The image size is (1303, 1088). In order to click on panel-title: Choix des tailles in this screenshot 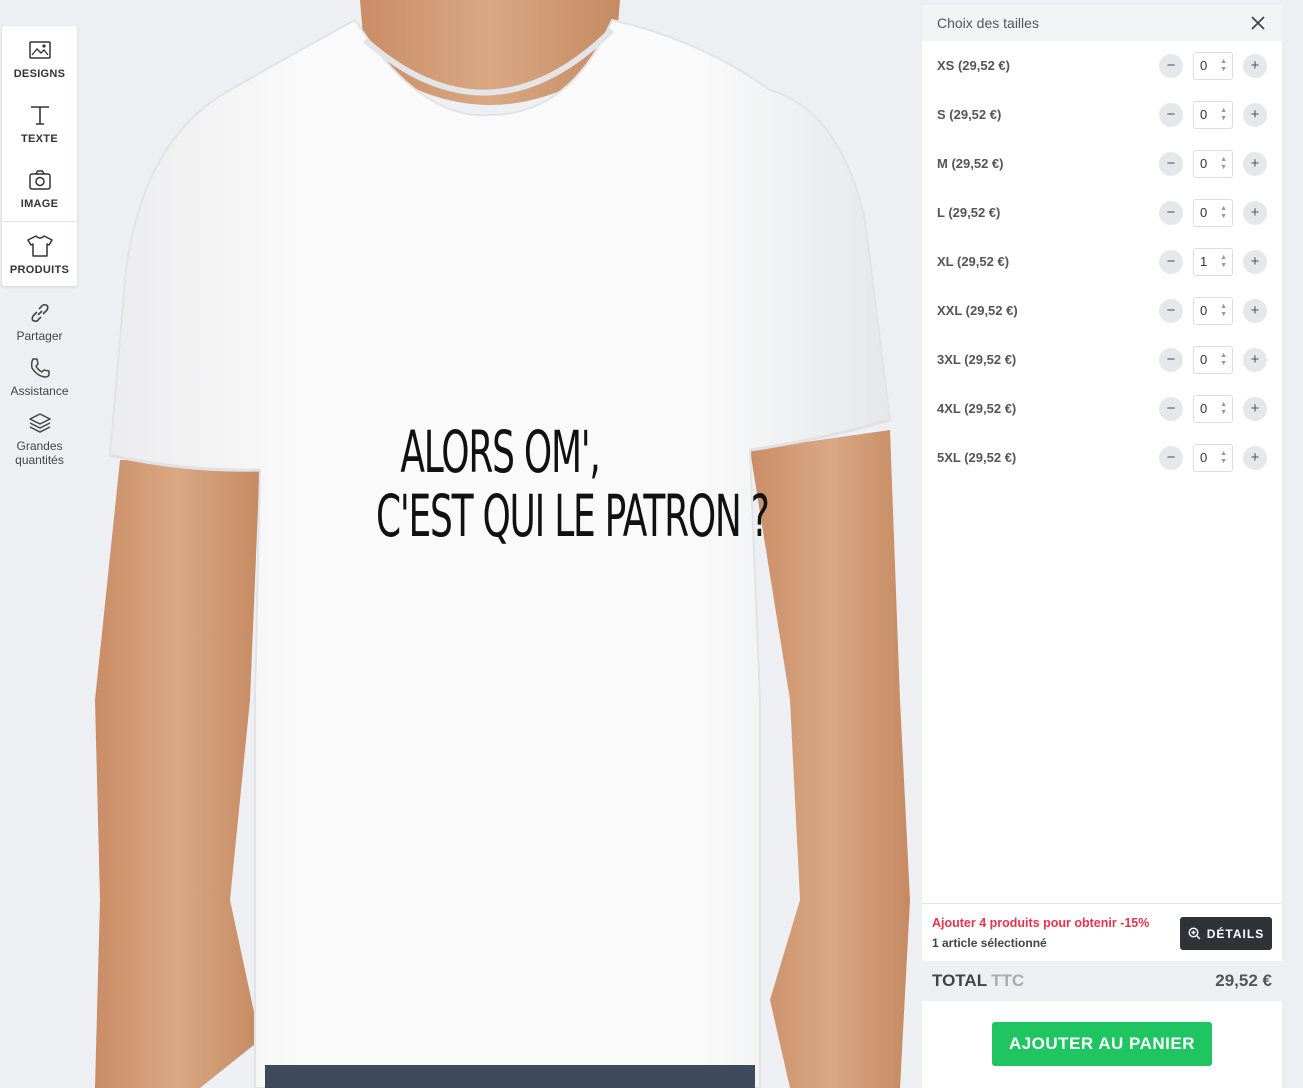, I will do `click(988, 23)`.